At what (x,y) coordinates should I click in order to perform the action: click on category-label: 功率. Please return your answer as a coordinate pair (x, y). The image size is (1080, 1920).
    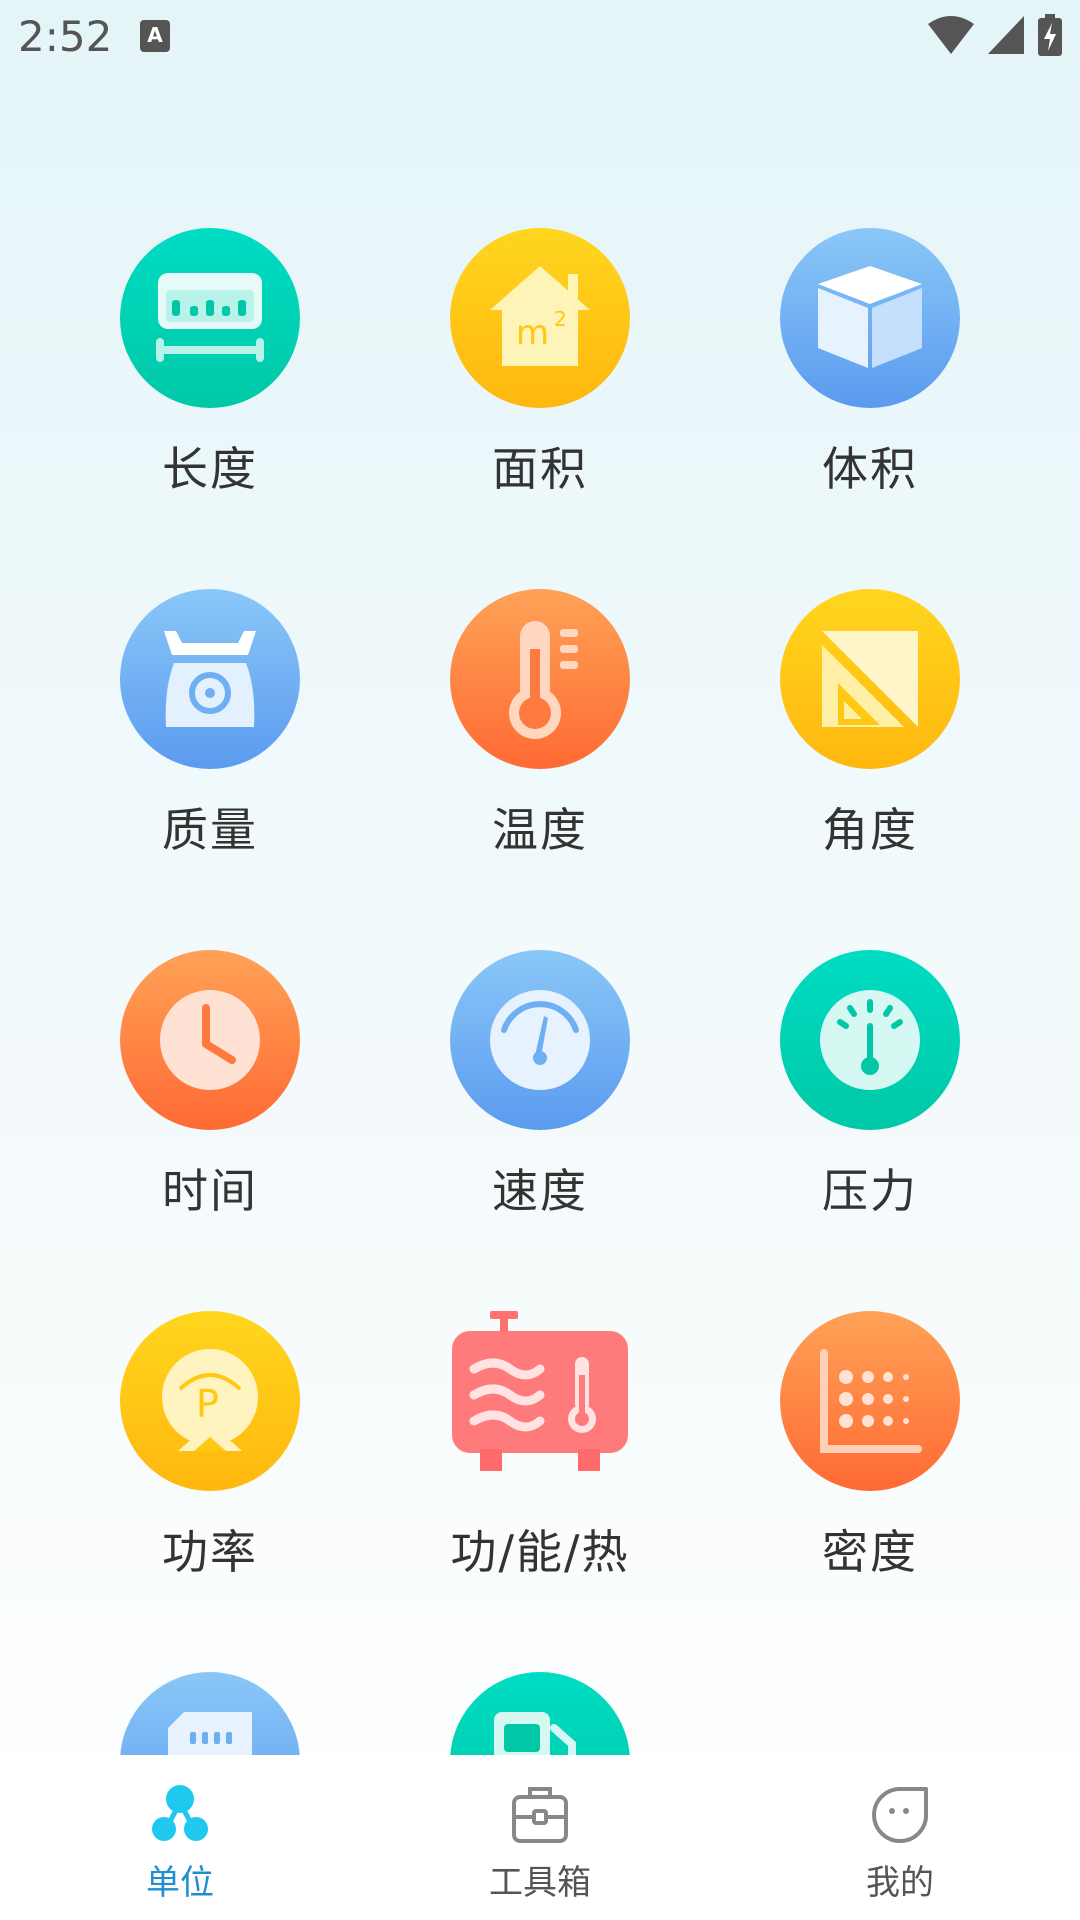
    Looking at the image, I should click on (210, 1552).